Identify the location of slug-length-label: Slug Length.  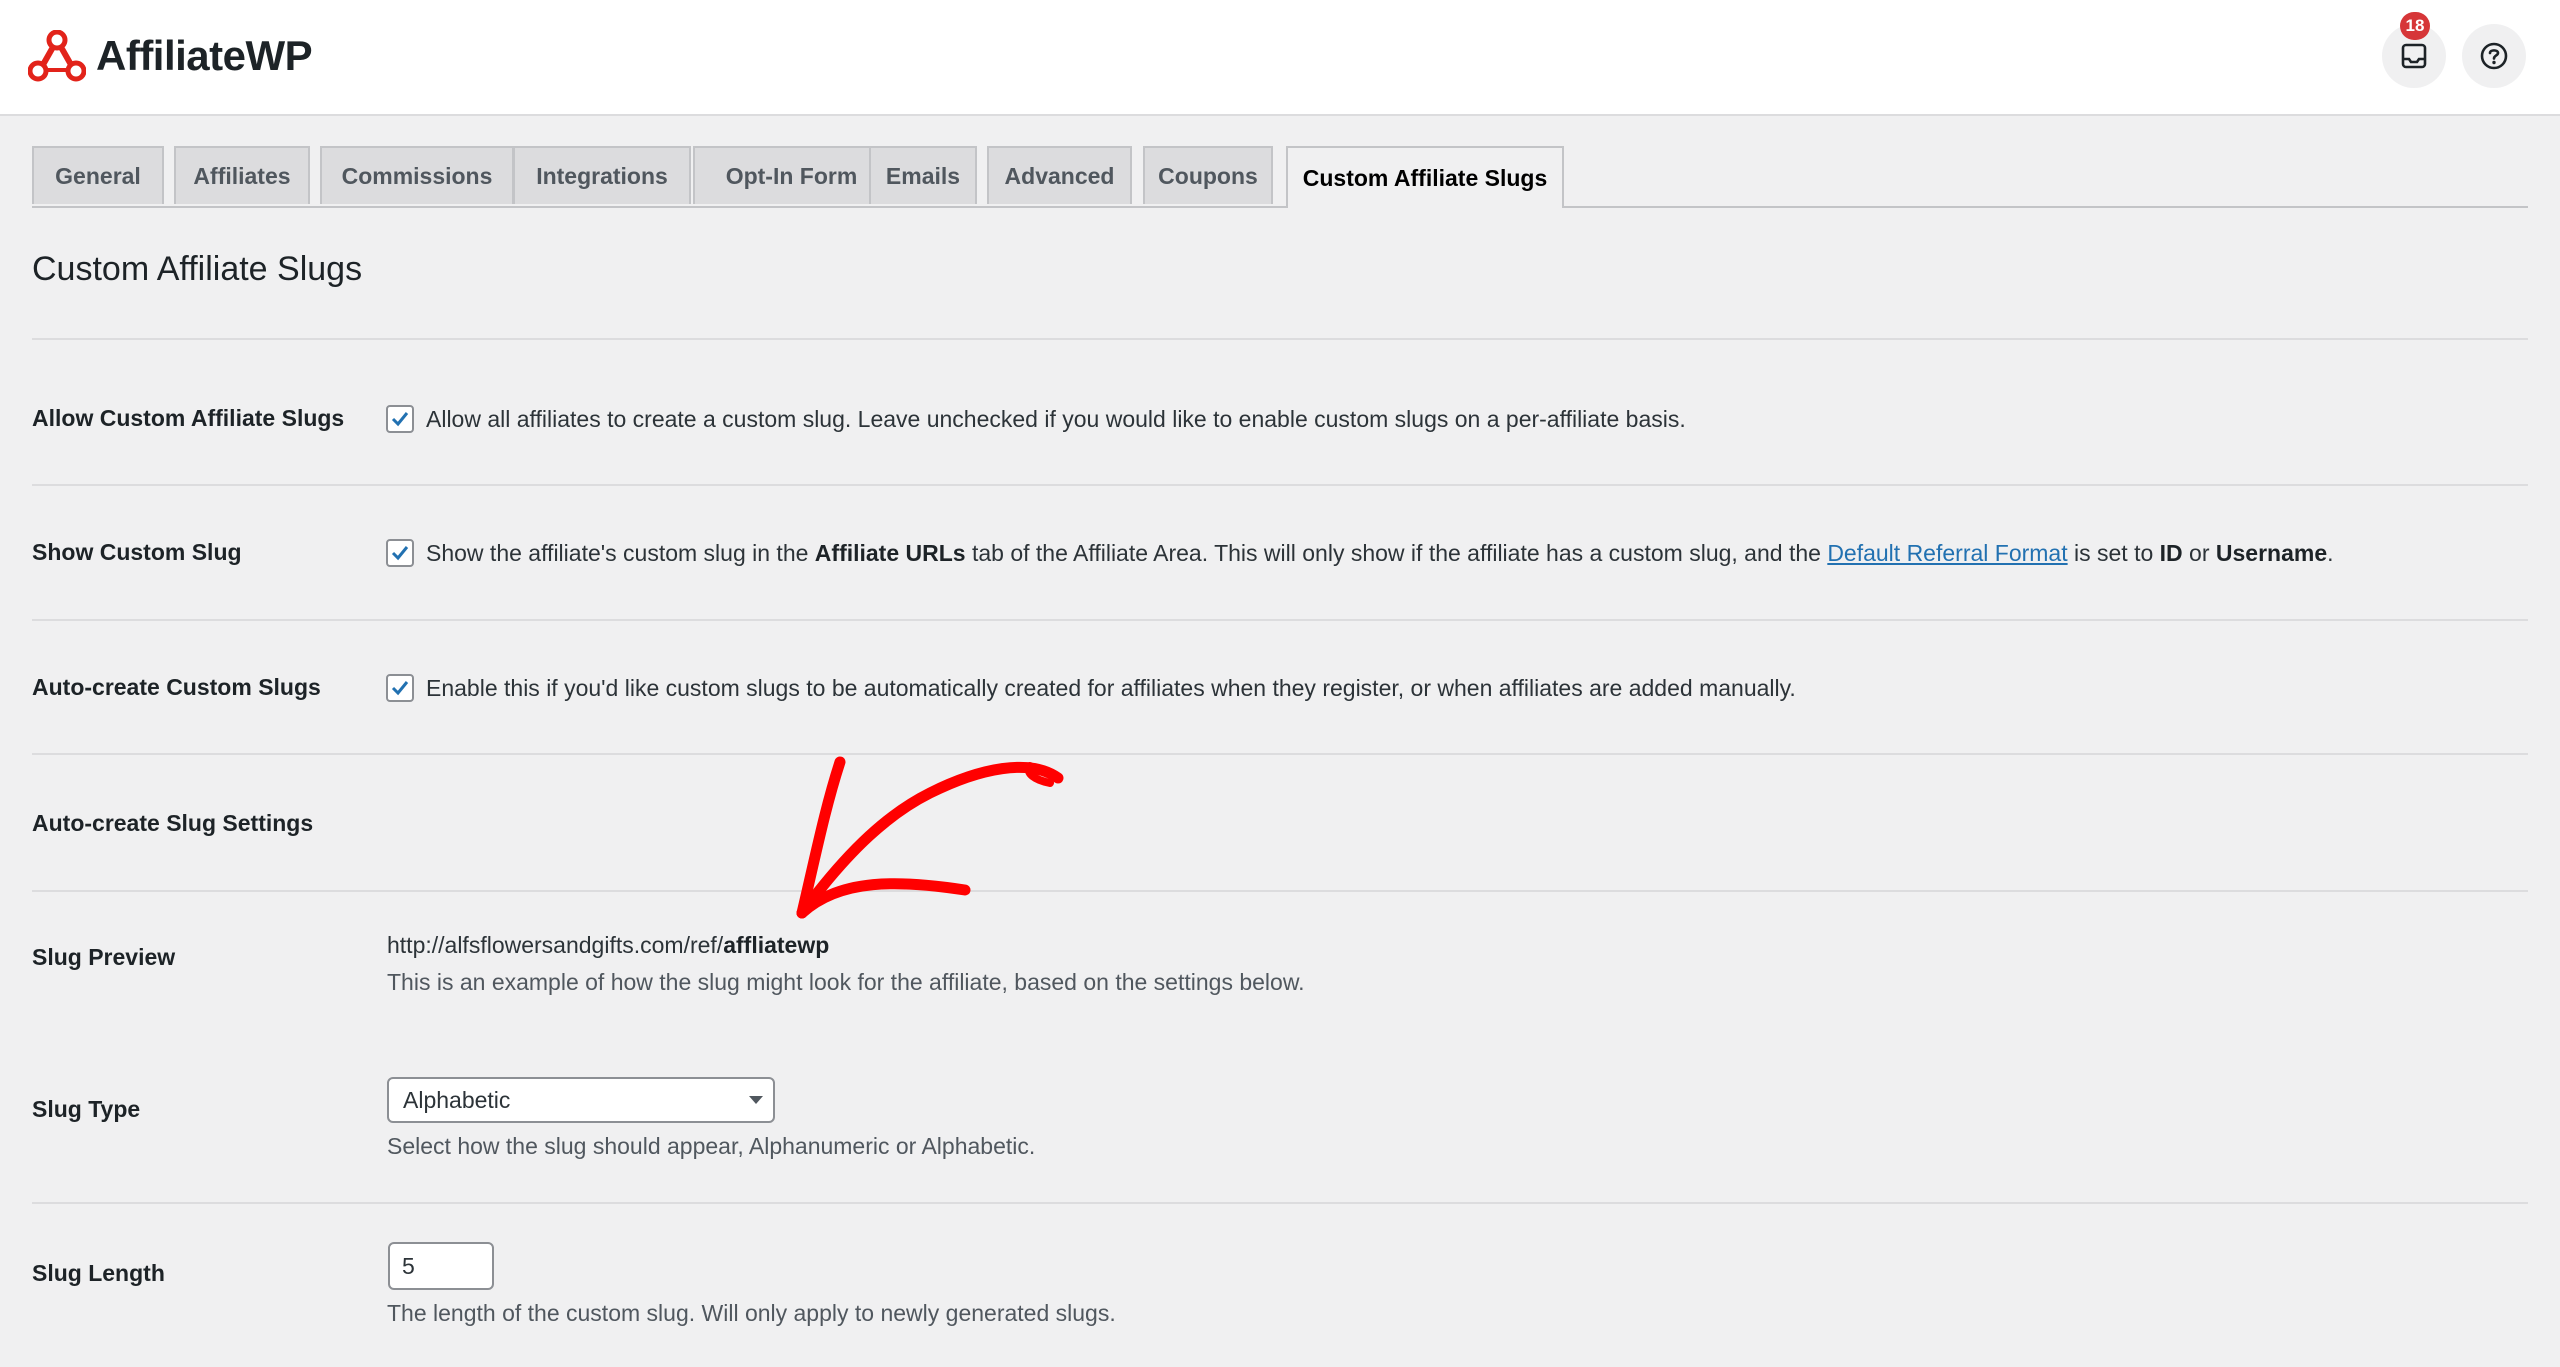
(98, 1273).